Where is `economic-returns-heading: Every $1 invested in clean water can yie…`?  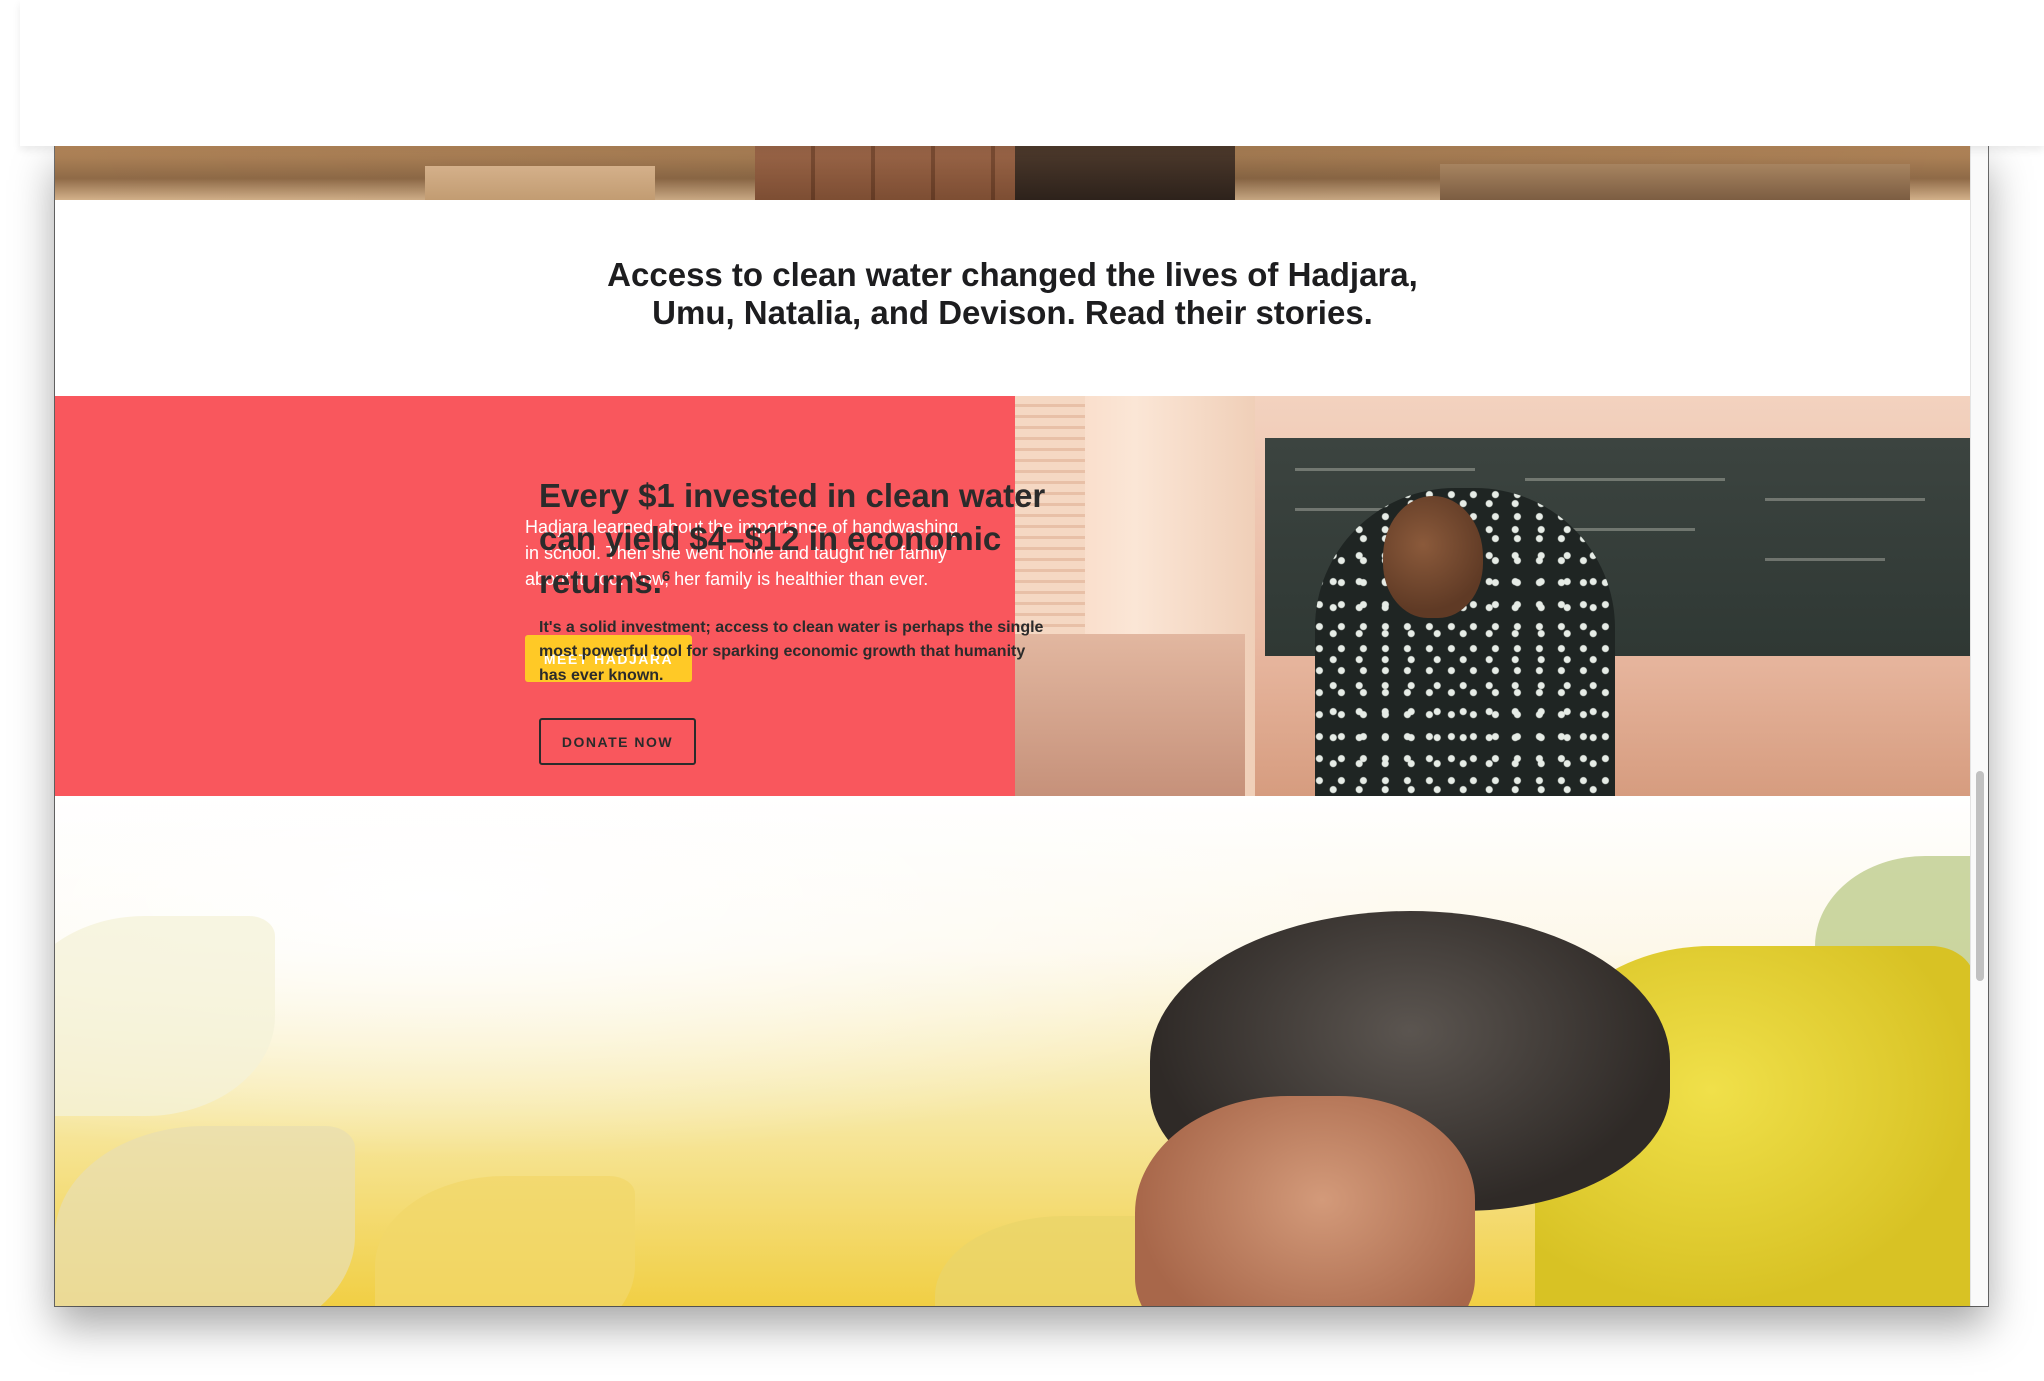
economic-returns-heading: Every $1 invested in clean water can yie… is located at coordinates (799, 538).